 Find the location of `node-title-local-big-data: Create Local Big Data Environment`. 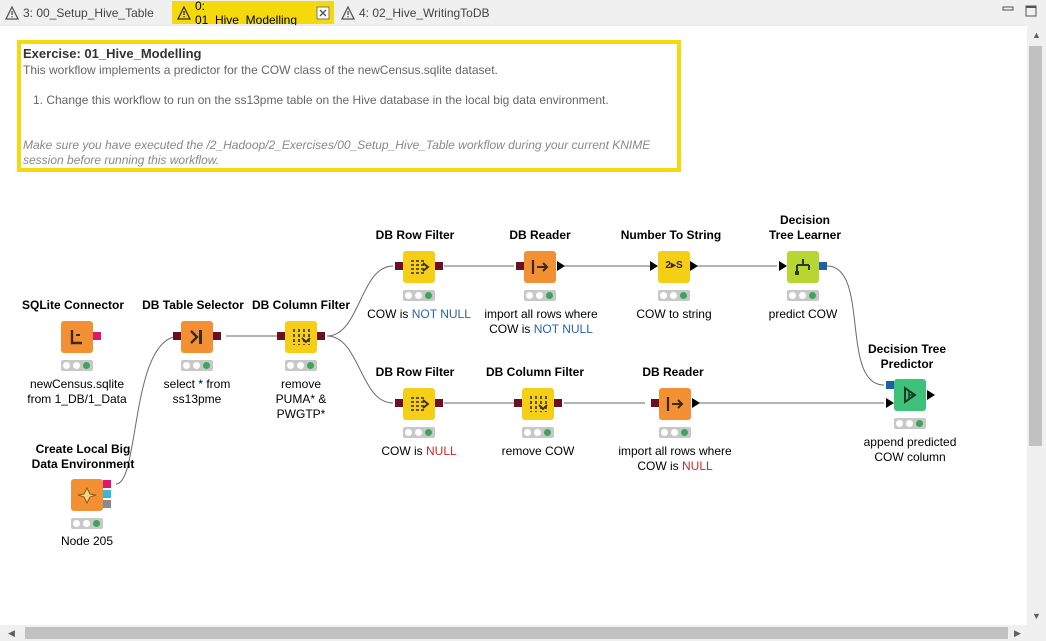

node-title-local-big-data: Create Local Big Data Environment is located at coordinates (83, 456).